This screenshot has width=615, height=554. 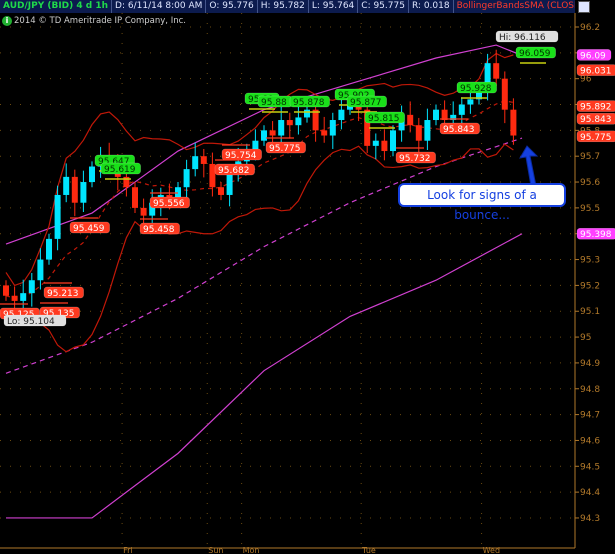 What do you see at coordinates (596, 72) in the screenshot?
I see `axis-price-bubble: 96.031` at bounding box center [596, 72].